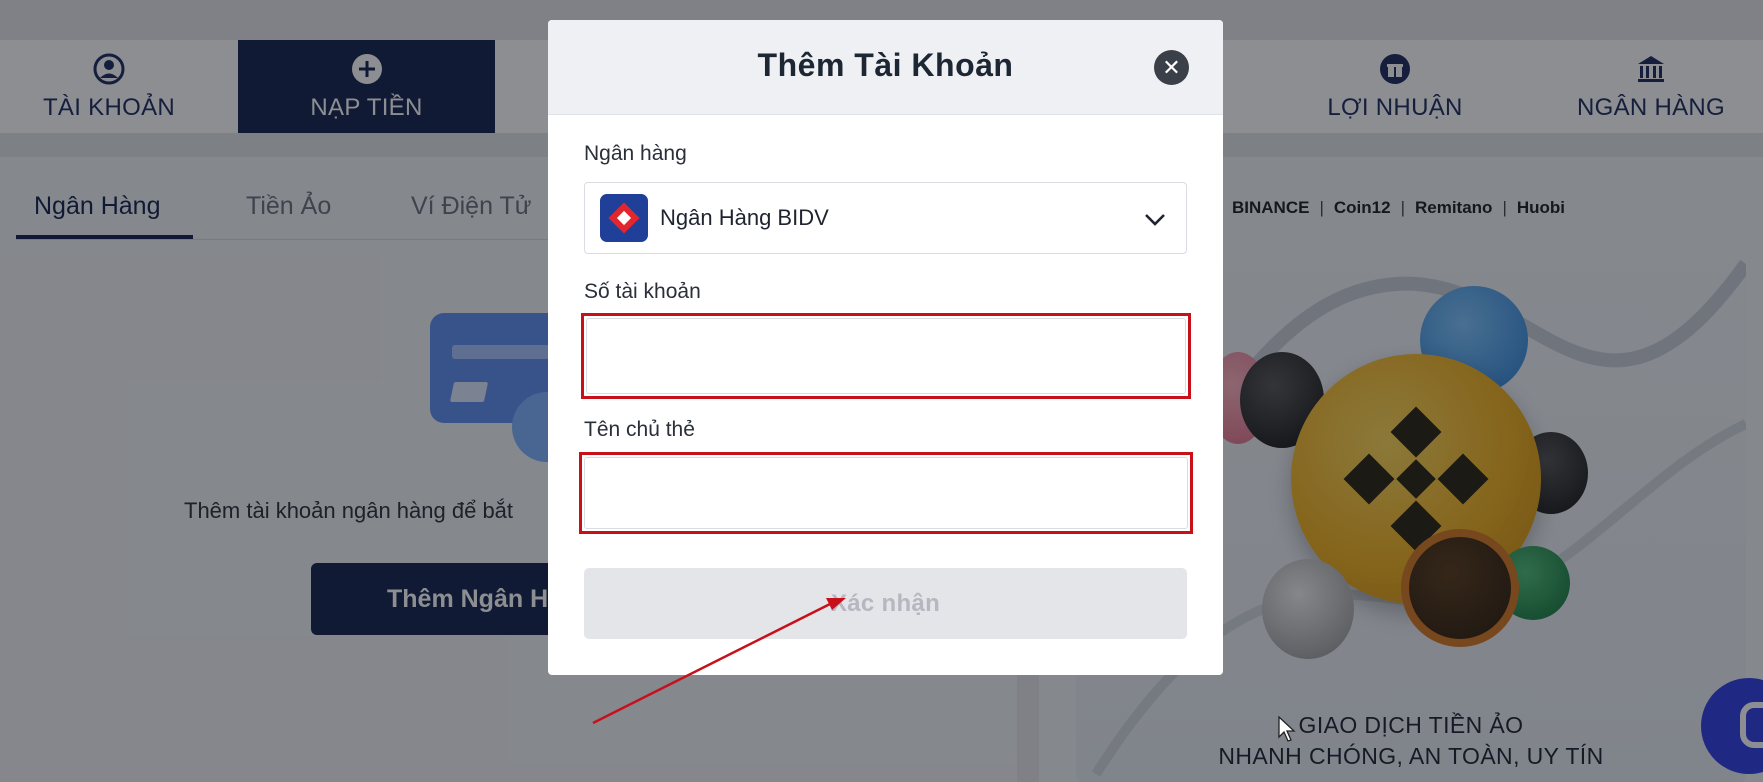  I want to click on account-number-label: Số tài khoản, so click(642, 291).